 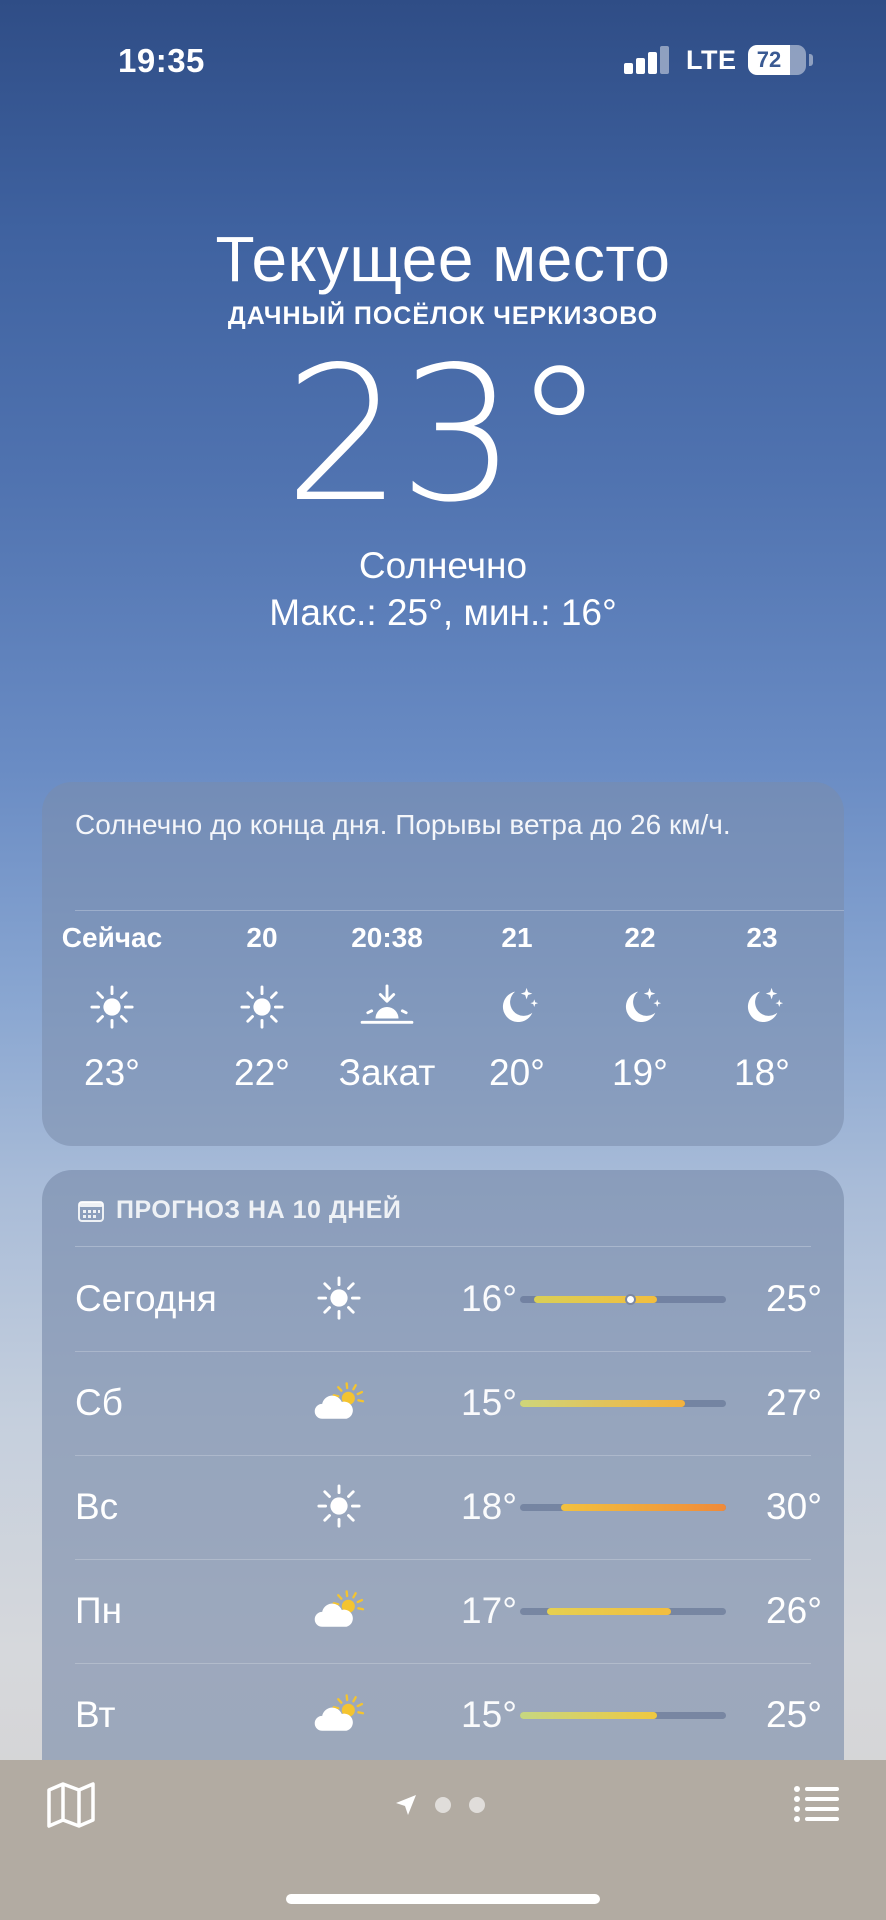 What do you see at coordinates (640, 1072) in the screenshot?
I see `hourly-temp: 19°` at bounding box center [640, 1072].